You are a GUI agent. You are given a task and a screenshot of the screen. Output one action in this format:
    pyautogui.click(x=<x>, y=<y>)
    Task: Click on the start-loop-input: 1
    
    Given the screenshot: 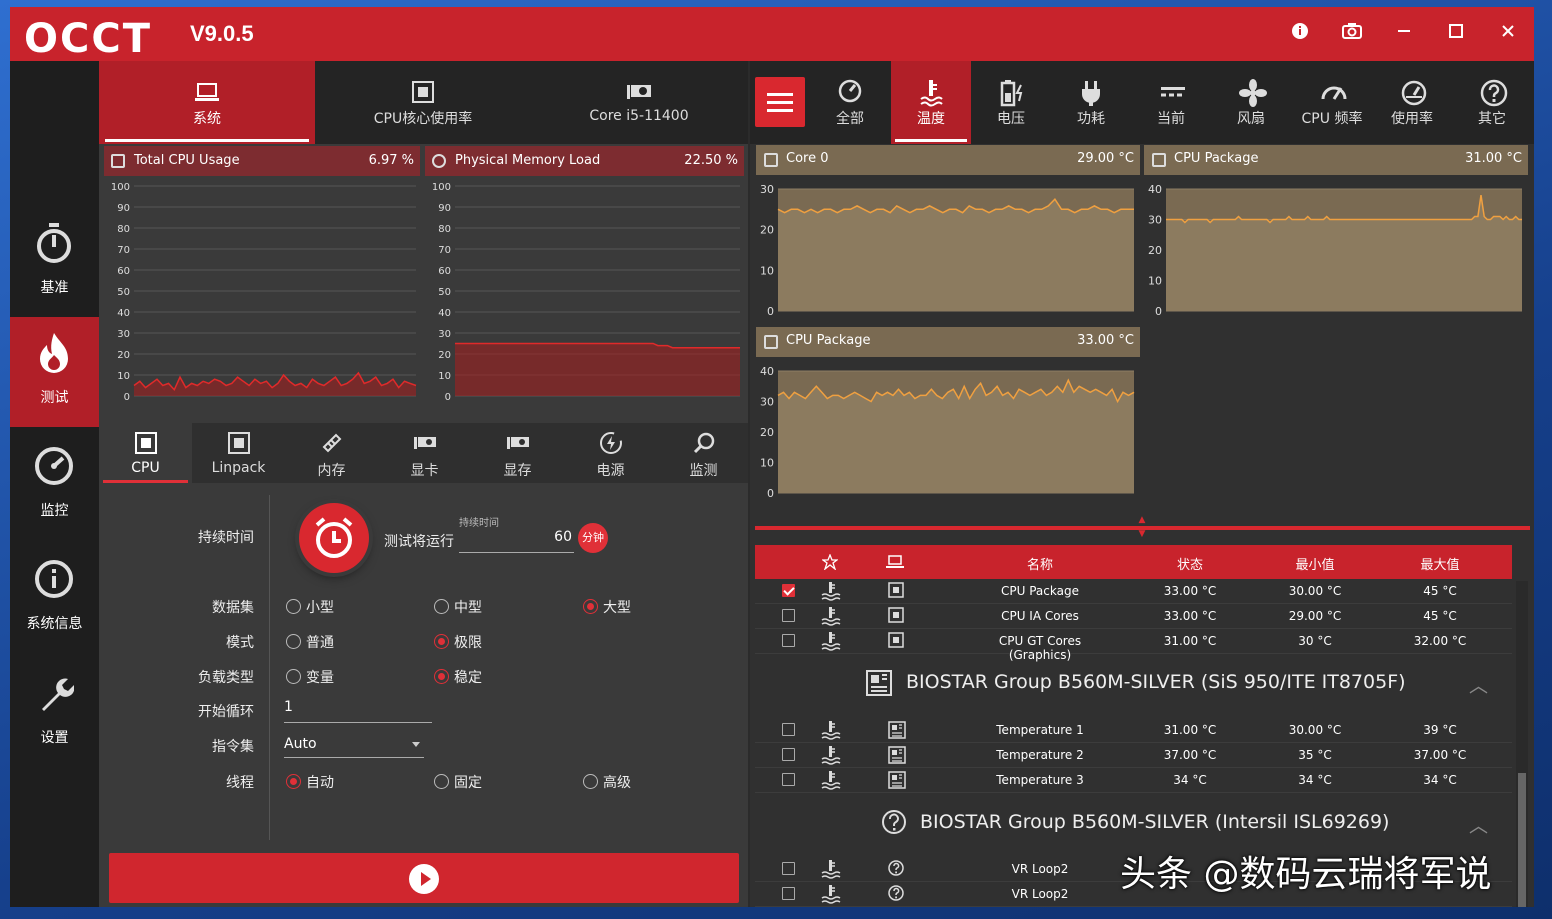 What is the action you would take?
    pyautogui.click(x=358, y=711)
    